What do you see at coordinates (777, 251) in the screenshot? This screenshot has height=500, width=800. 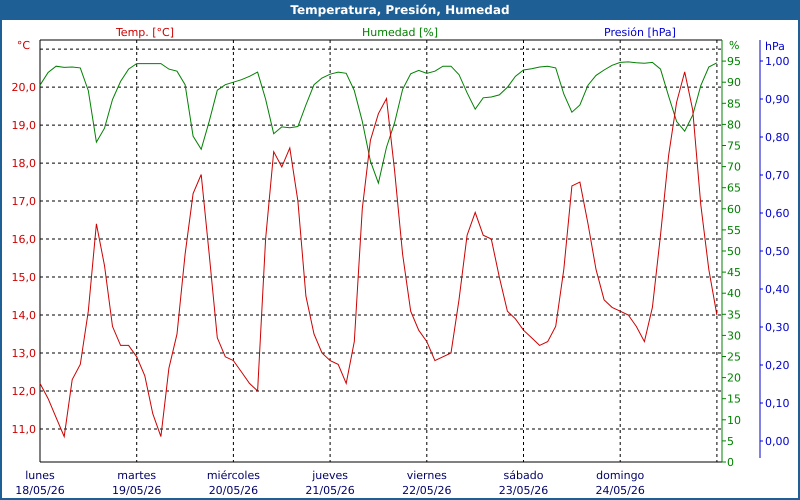 I see `axis-tick-label: 0,50` at bounding box center [777, 251].